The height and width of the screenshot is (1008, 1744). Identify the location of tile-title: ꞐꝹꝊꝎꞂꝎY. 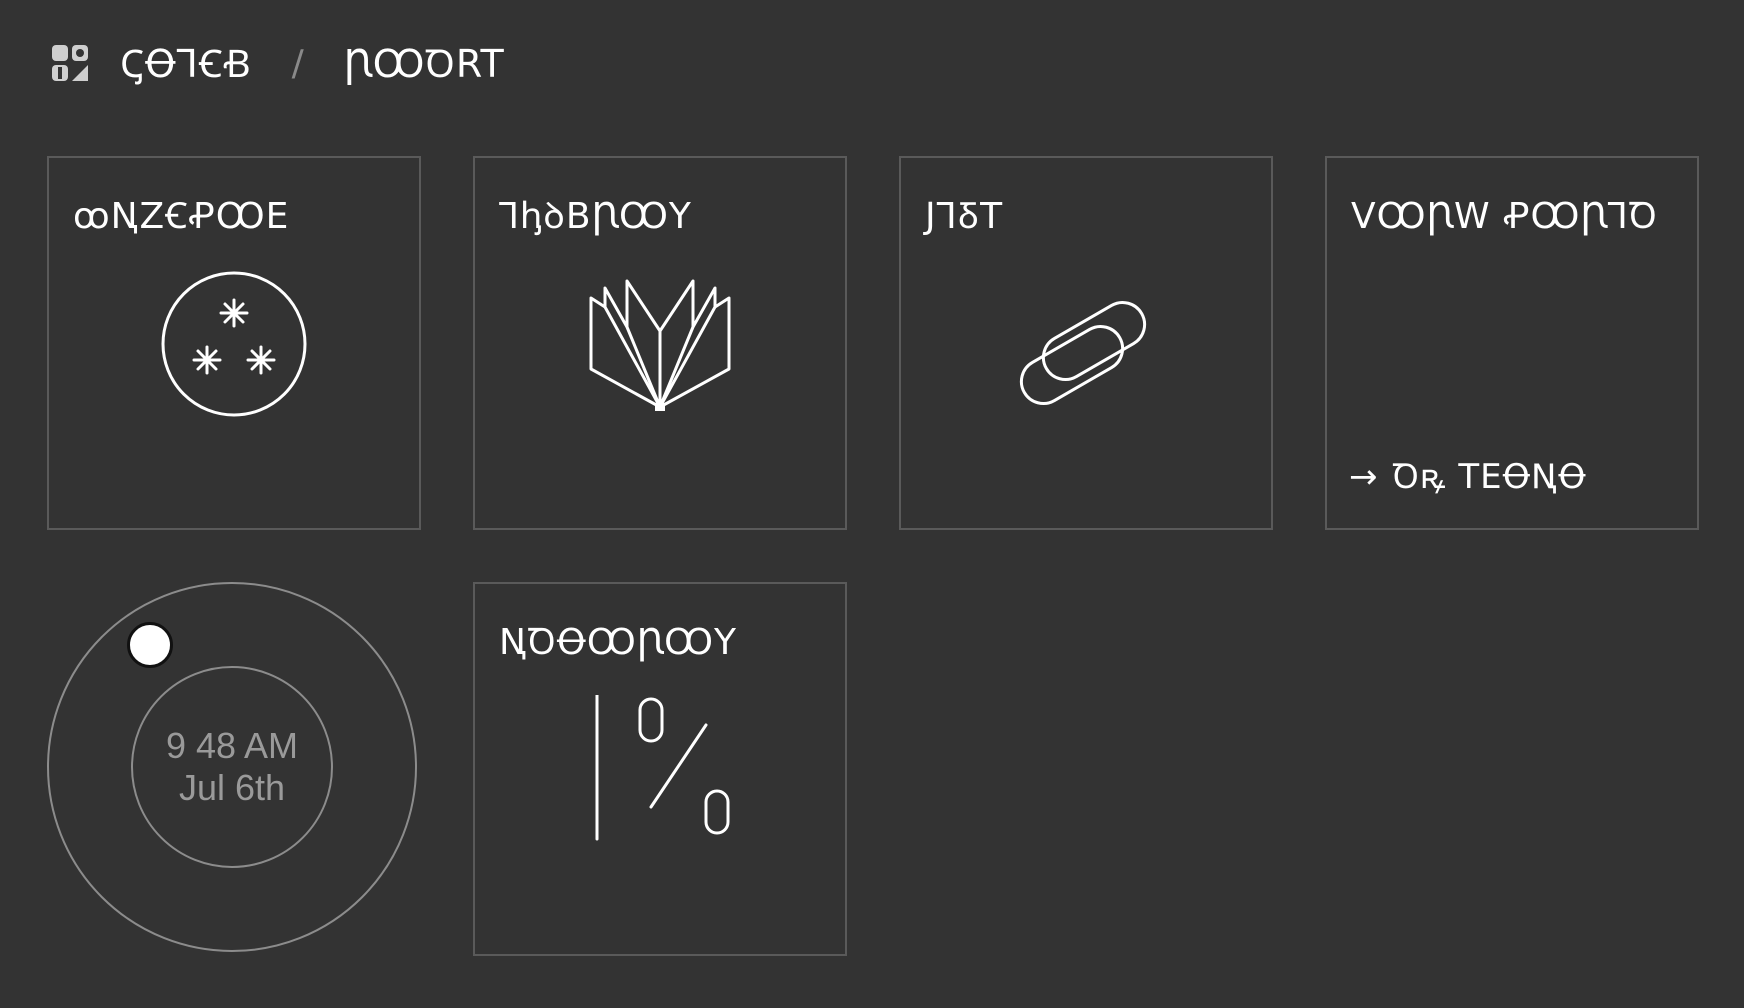
(618, 642).